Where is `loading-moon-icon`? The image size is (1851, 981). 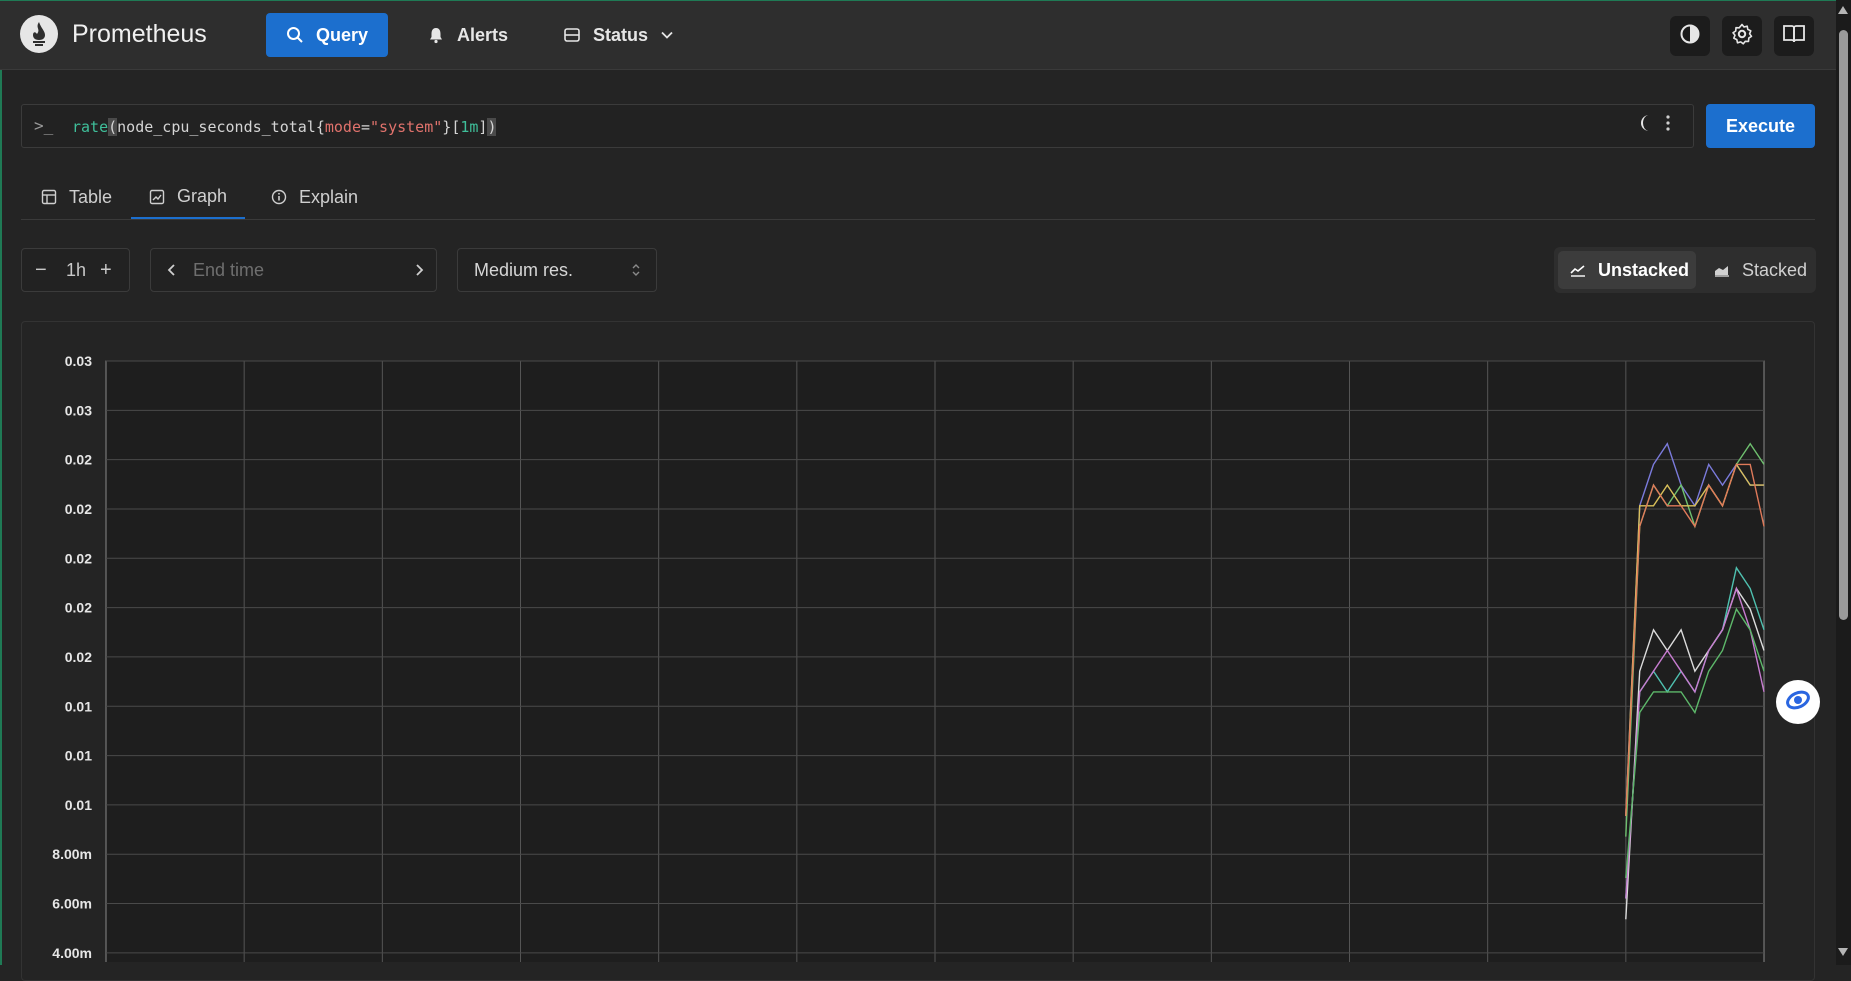
loading-moon-icon is located at coordinates (1647, 125).